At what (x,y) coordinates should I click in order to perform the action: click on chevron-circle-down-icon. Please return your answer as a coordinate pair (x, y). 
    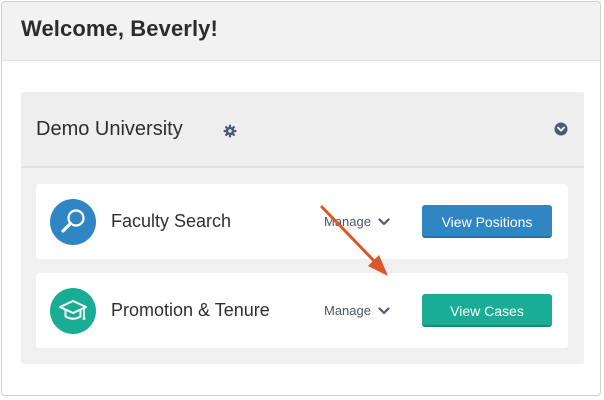
    Looking at the image, I should click on (561, 129).